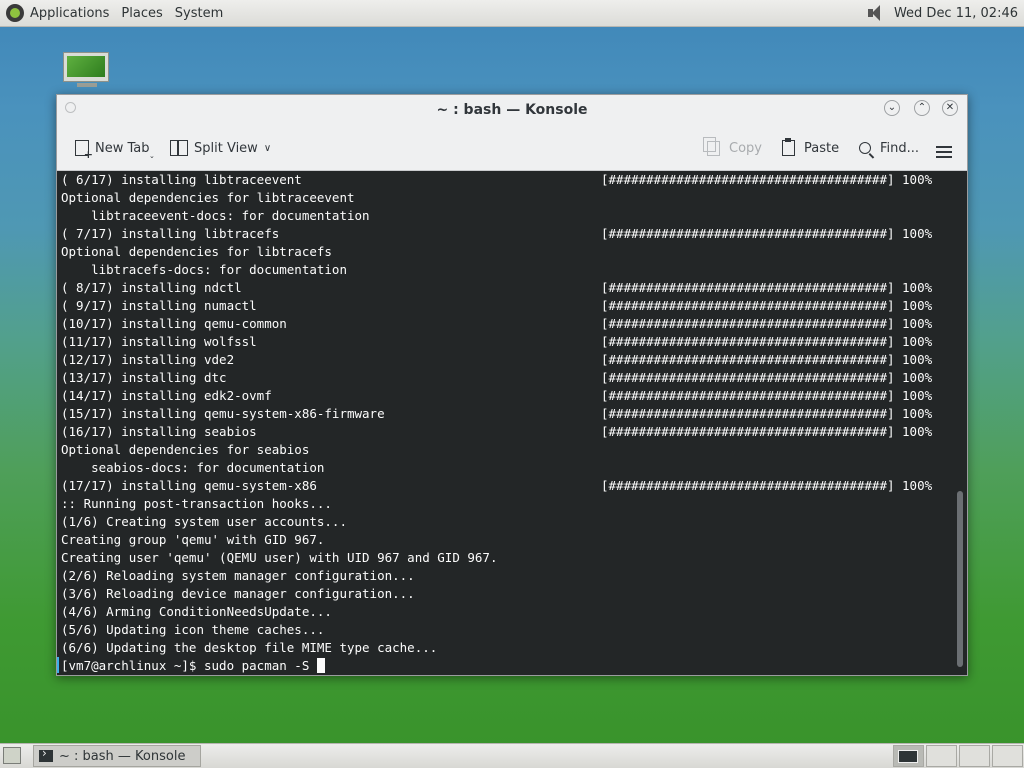 This screenshot has width=1024, height=768. What do you see at coordinates (46, 754) in the screenshot?
I see `terminal-icon` at bounding box center [46, 754].